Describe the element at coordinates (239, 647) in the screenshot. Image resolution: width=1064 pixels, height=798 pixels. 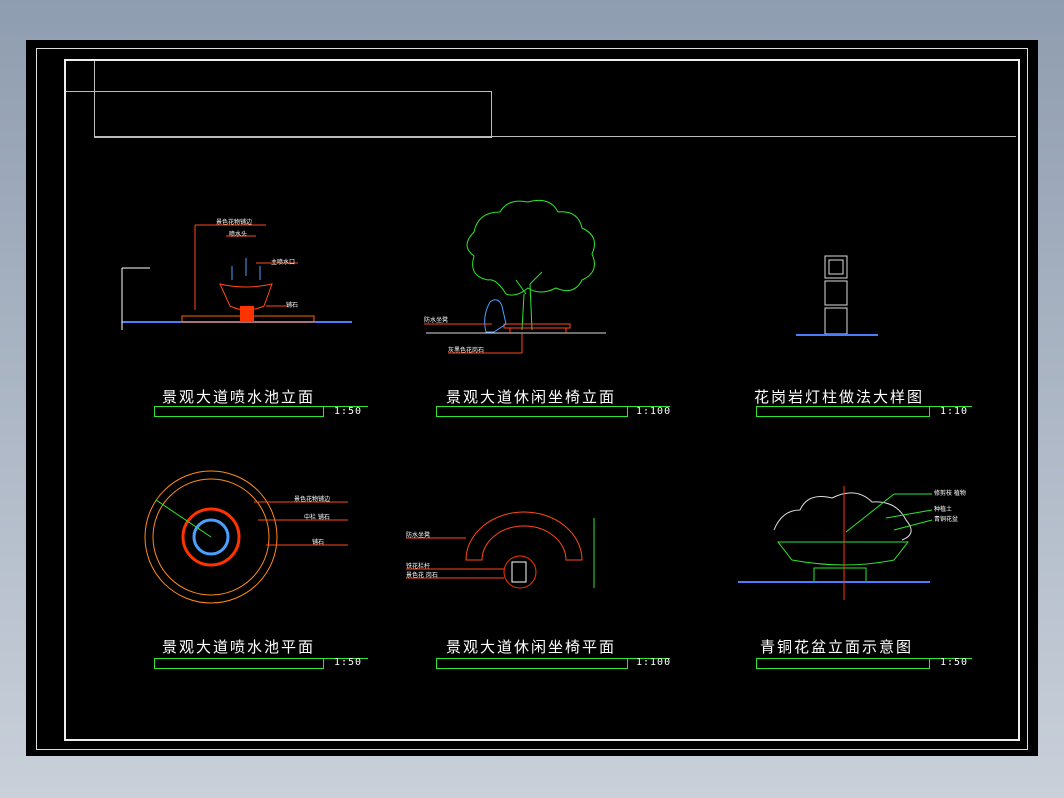
I see `panel-title-fountain-plan: 景观大道喷水池平面` at that location.